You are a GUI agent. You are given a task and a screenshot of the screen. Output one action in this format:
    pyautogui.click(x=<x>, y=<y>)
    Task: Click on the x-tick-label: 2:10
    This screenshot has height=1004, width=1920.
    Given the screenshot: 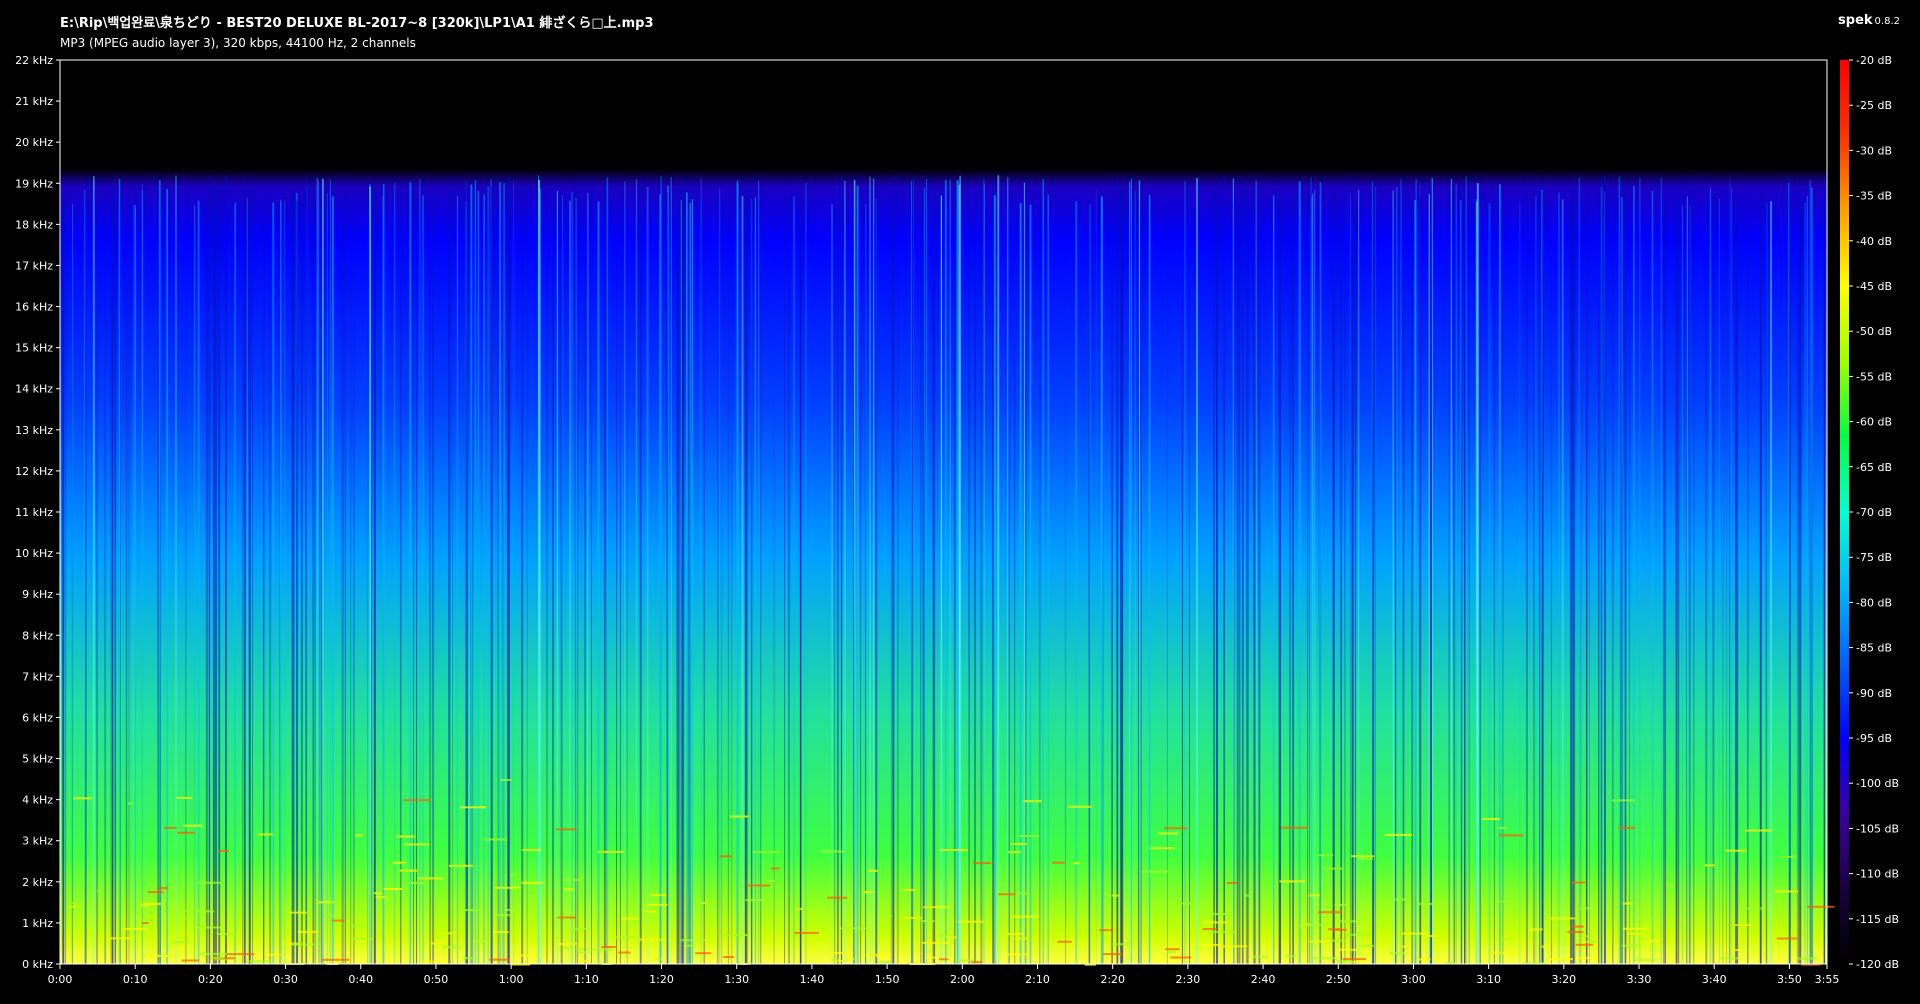 What is the action you would take?
    pyautogui.click(x=1037, y=979)
    